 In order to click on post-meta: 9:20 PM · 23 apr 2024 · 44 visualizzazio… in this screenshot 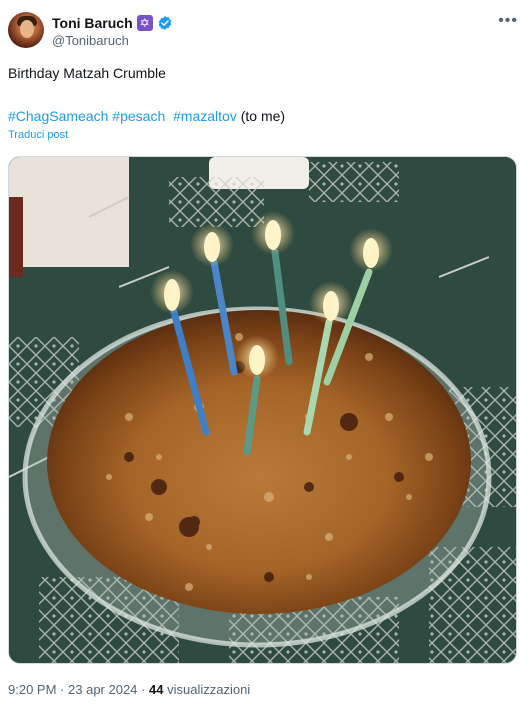, I will do `click(129, 689)`.